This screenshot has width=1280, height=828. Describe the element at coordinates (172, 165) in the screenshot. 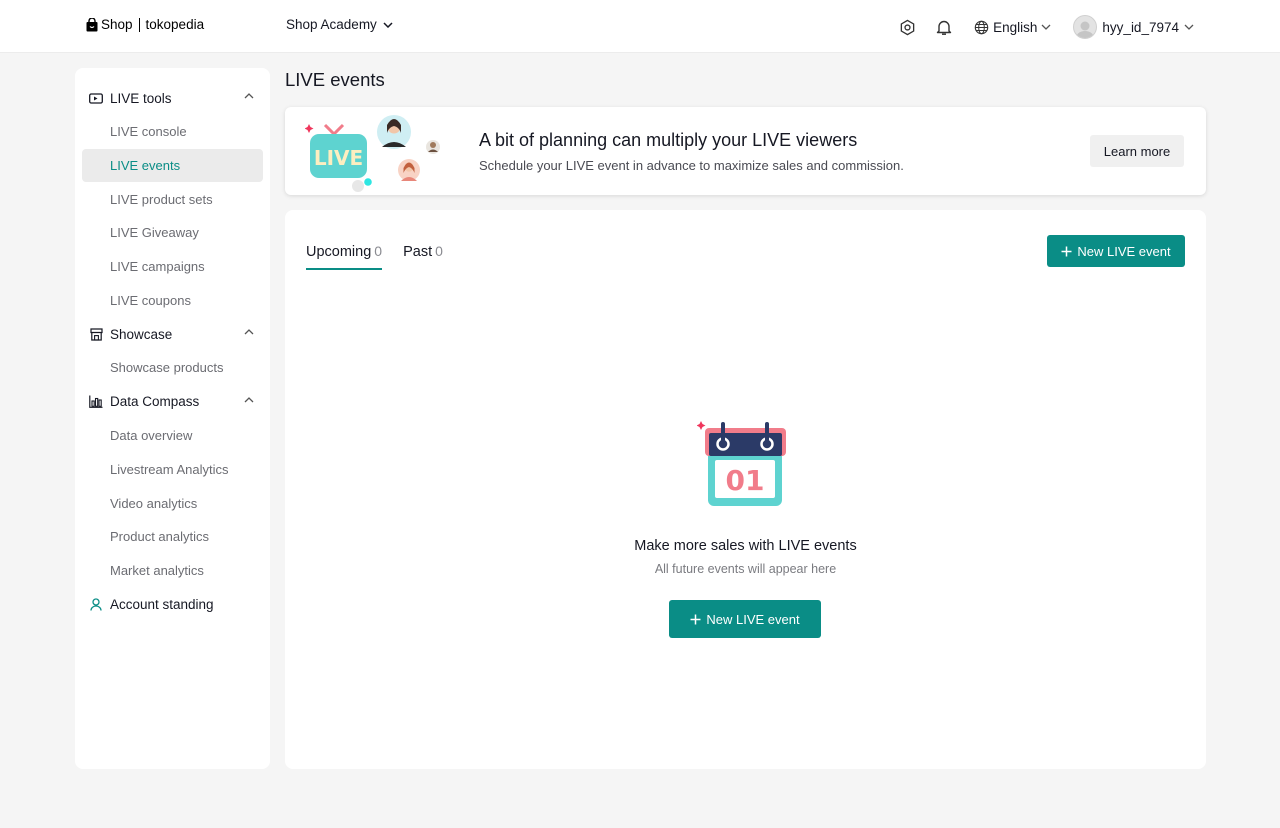

I see `sidebar-item-live-events: LIVE events` at that location.